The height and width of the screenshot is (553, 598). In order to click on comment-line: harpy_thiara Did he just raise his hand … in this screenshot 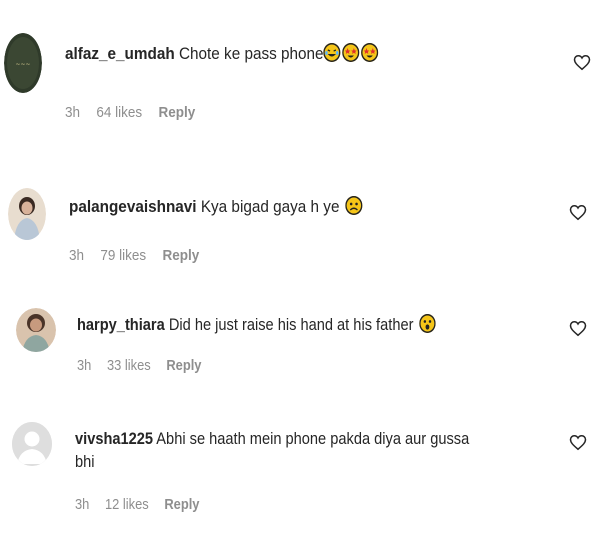, I will do `click(256, 324)`.